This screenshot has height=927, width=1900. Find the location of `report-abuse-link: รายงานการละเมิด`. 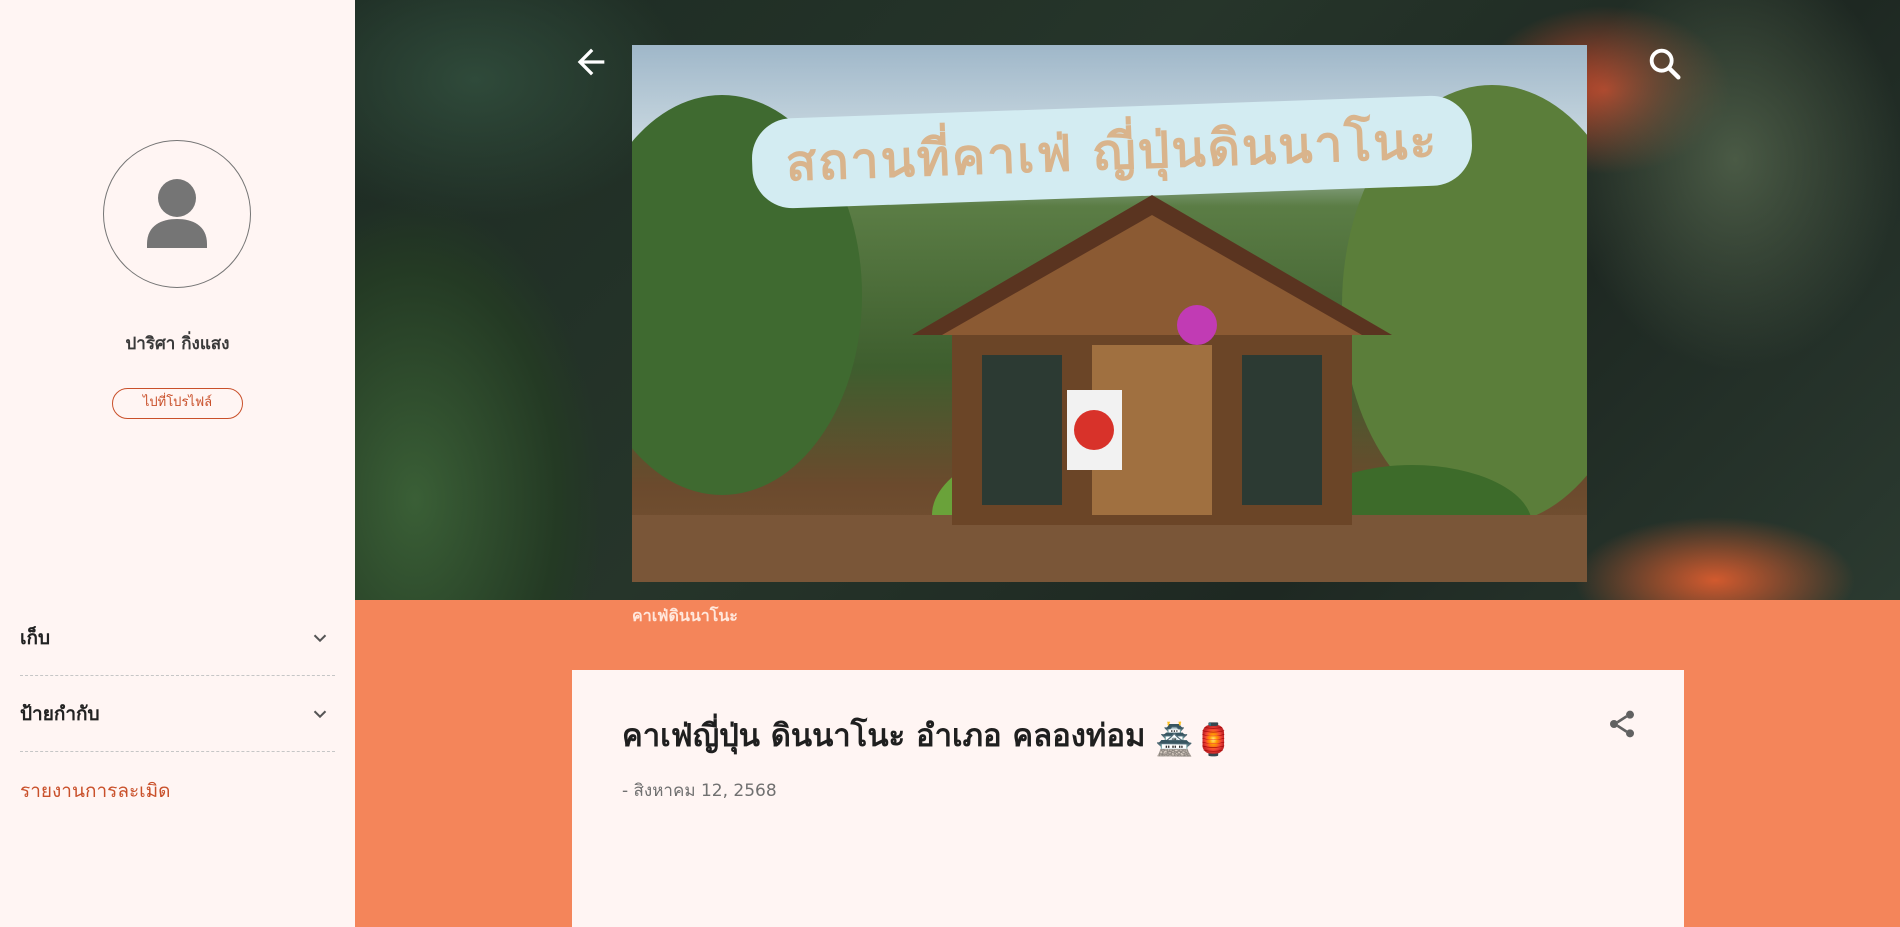

report-abuse-link: รายงานการละเมิด is located at coordinates (95, 791).